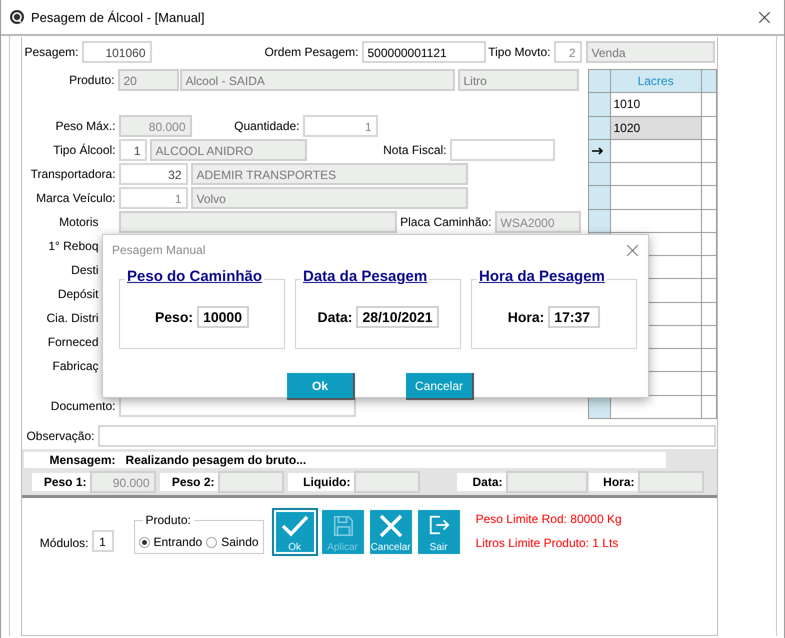  I want to click on weight-field: 90.000, so click(123, 482).